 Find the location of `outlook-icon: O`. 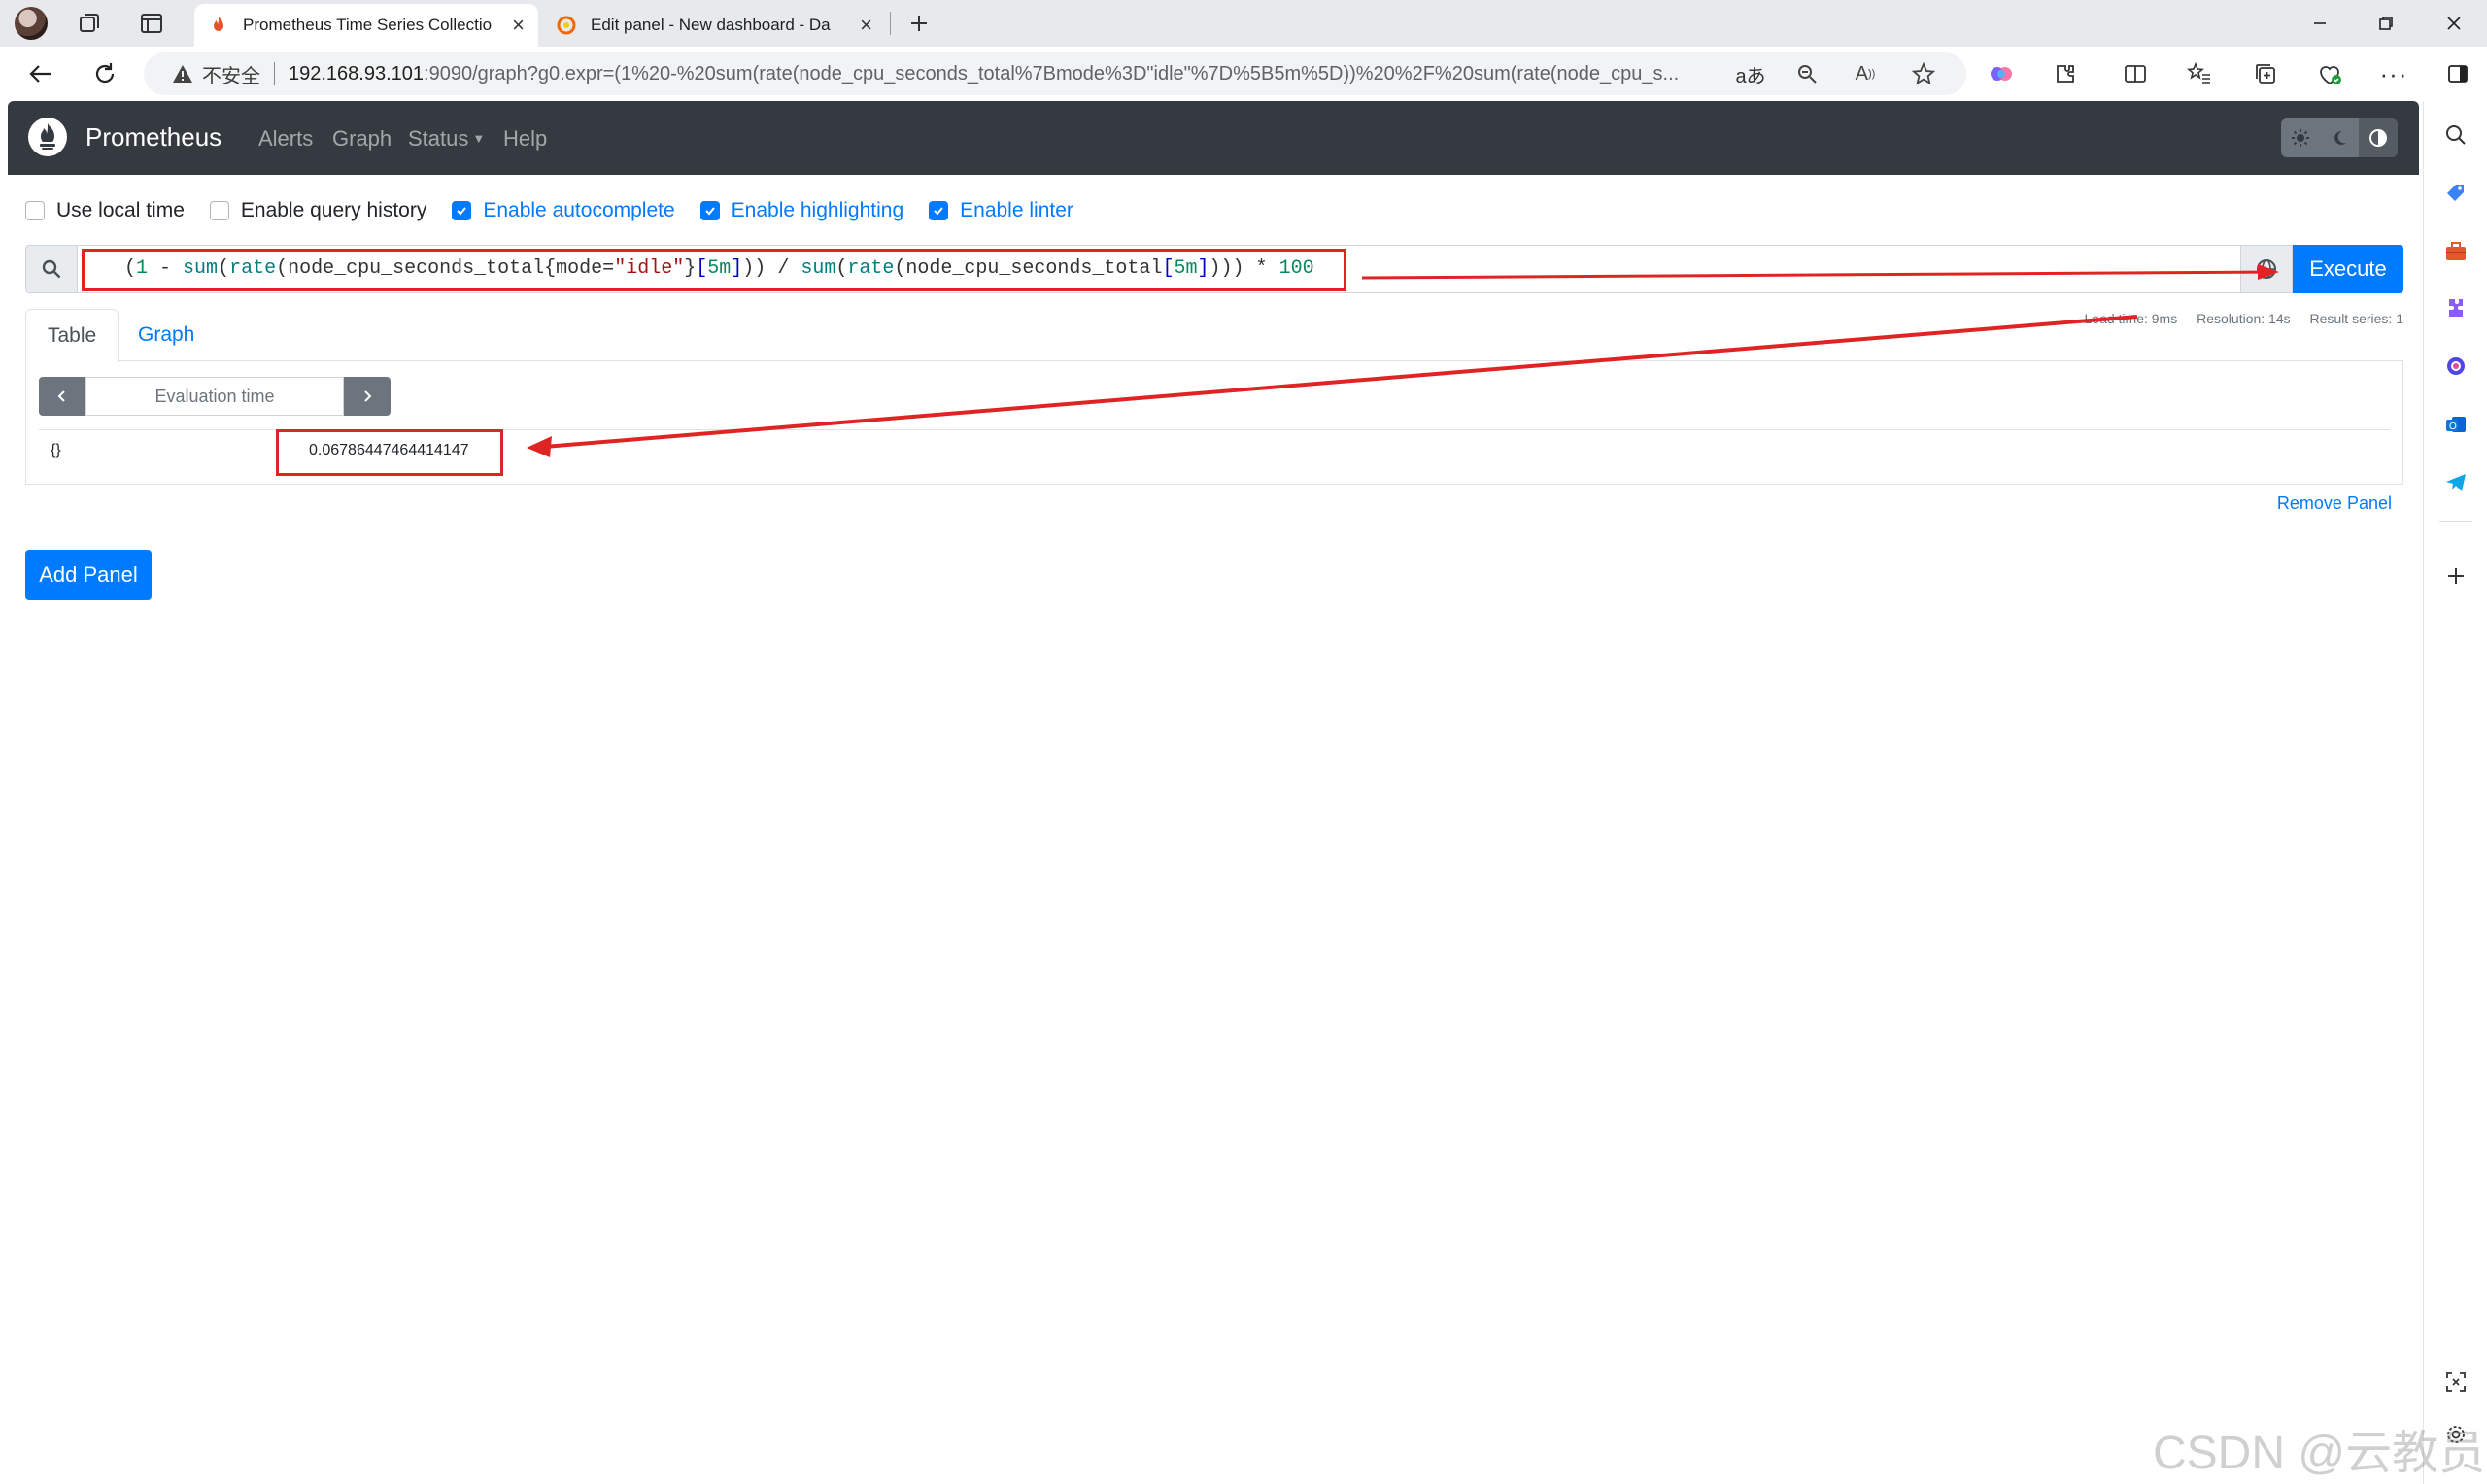

outlook-icon: O is located at coordinates (2455, 424).